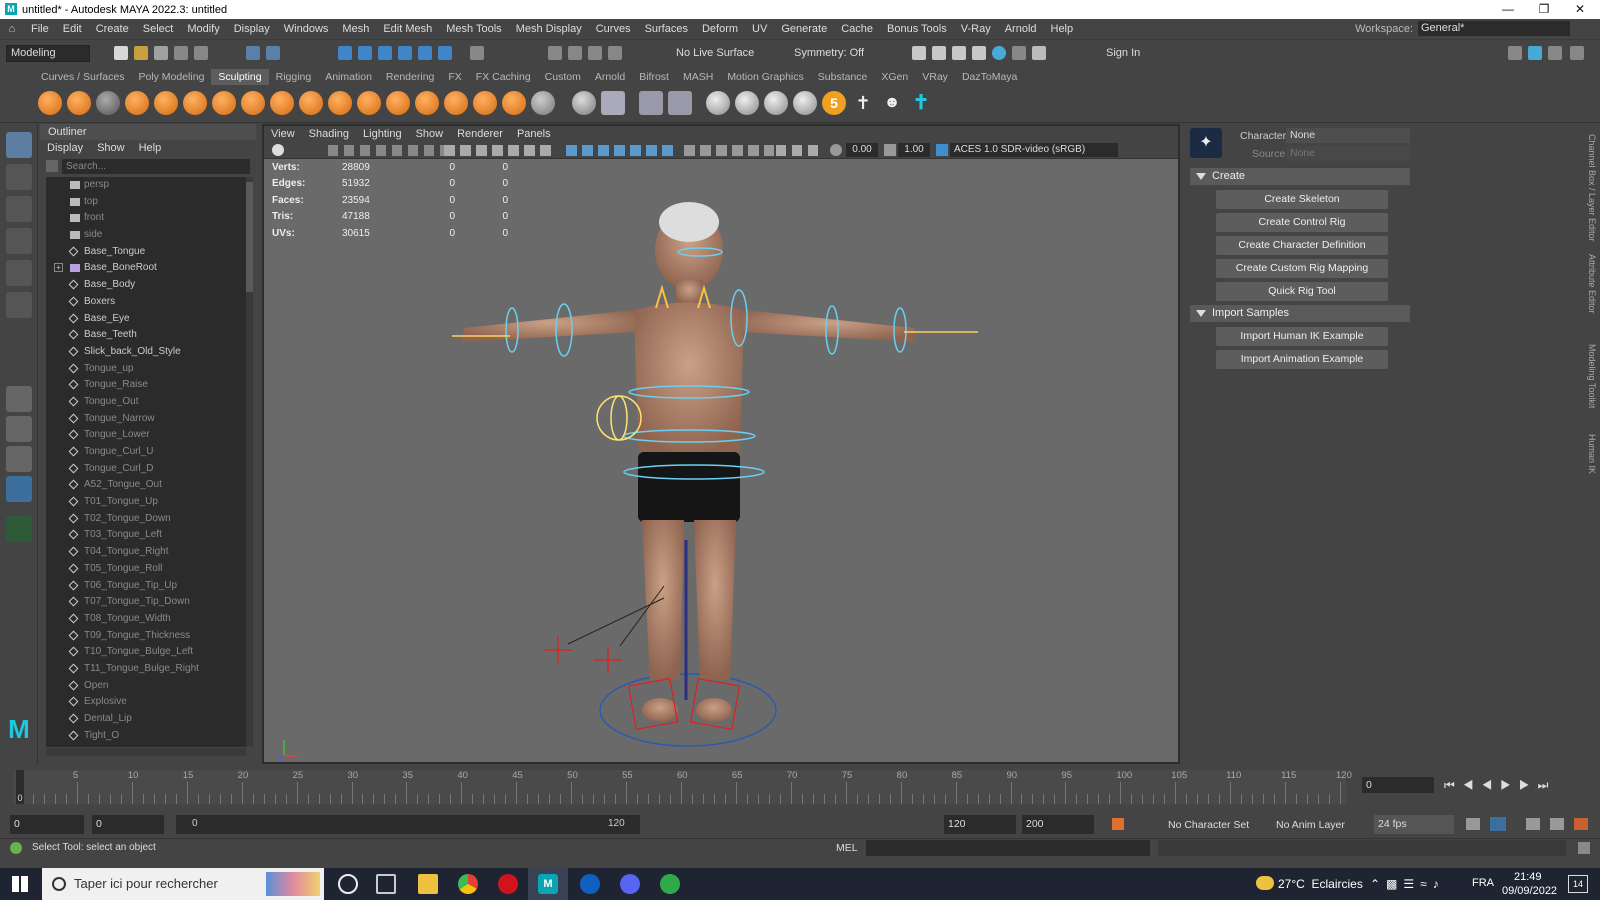 The width and height of the screenshot is (1600, 900). I want to click on hik-quick-rig-tool-button: Quick Rig Tool, so click(1302, 291).